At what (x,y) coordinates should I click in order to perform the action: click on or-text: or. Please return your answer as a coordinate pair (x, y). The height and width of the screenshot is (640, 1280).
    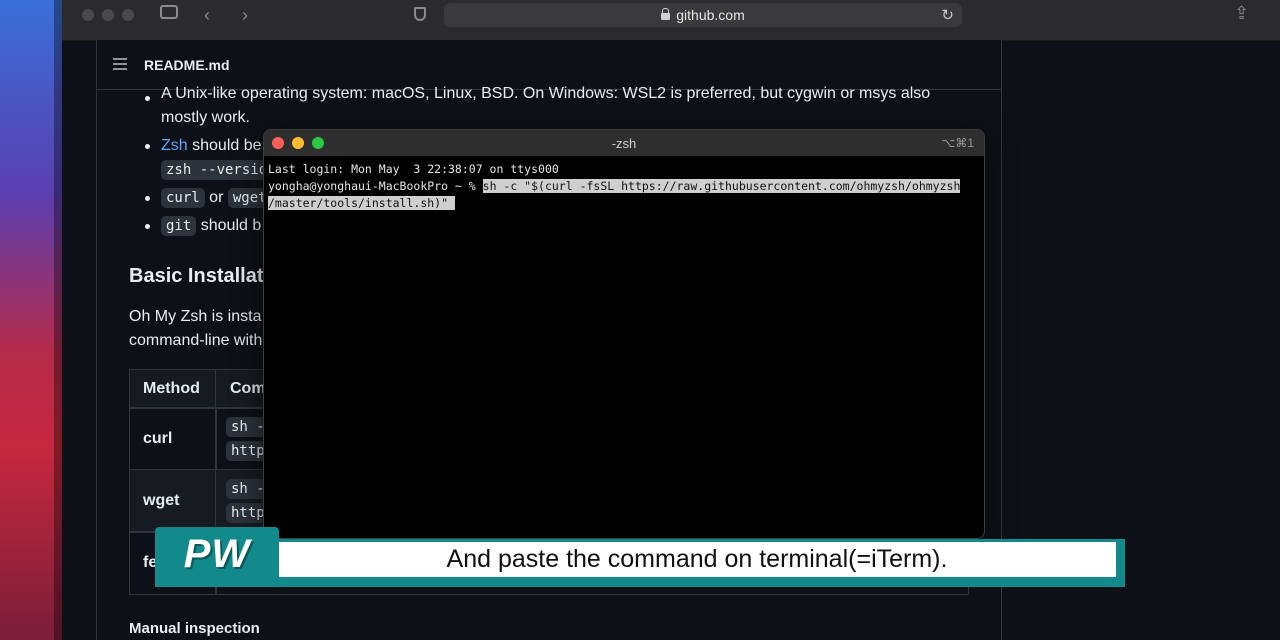
    Looking at the image, I should click on (216, 197).